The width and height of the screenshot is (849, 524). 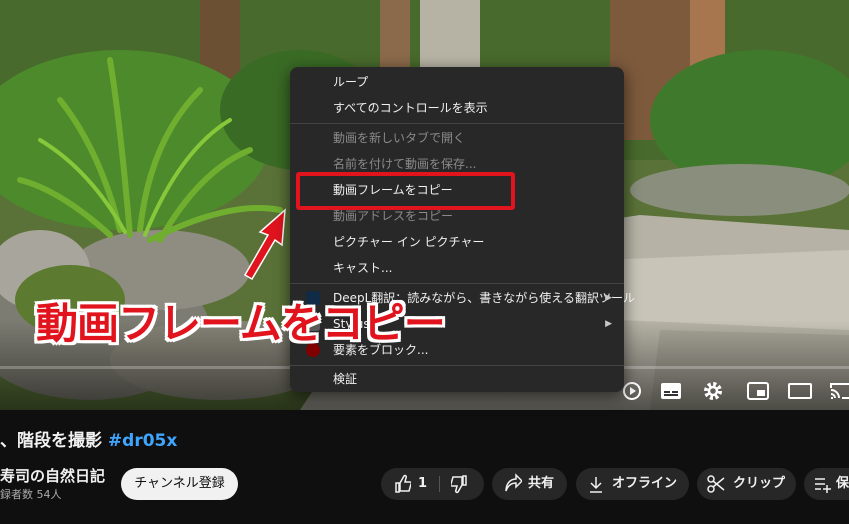 What do you see at coordinates (713, 391) in the screenshot?
I see `gear-icon` at bounding box center [713, 391].